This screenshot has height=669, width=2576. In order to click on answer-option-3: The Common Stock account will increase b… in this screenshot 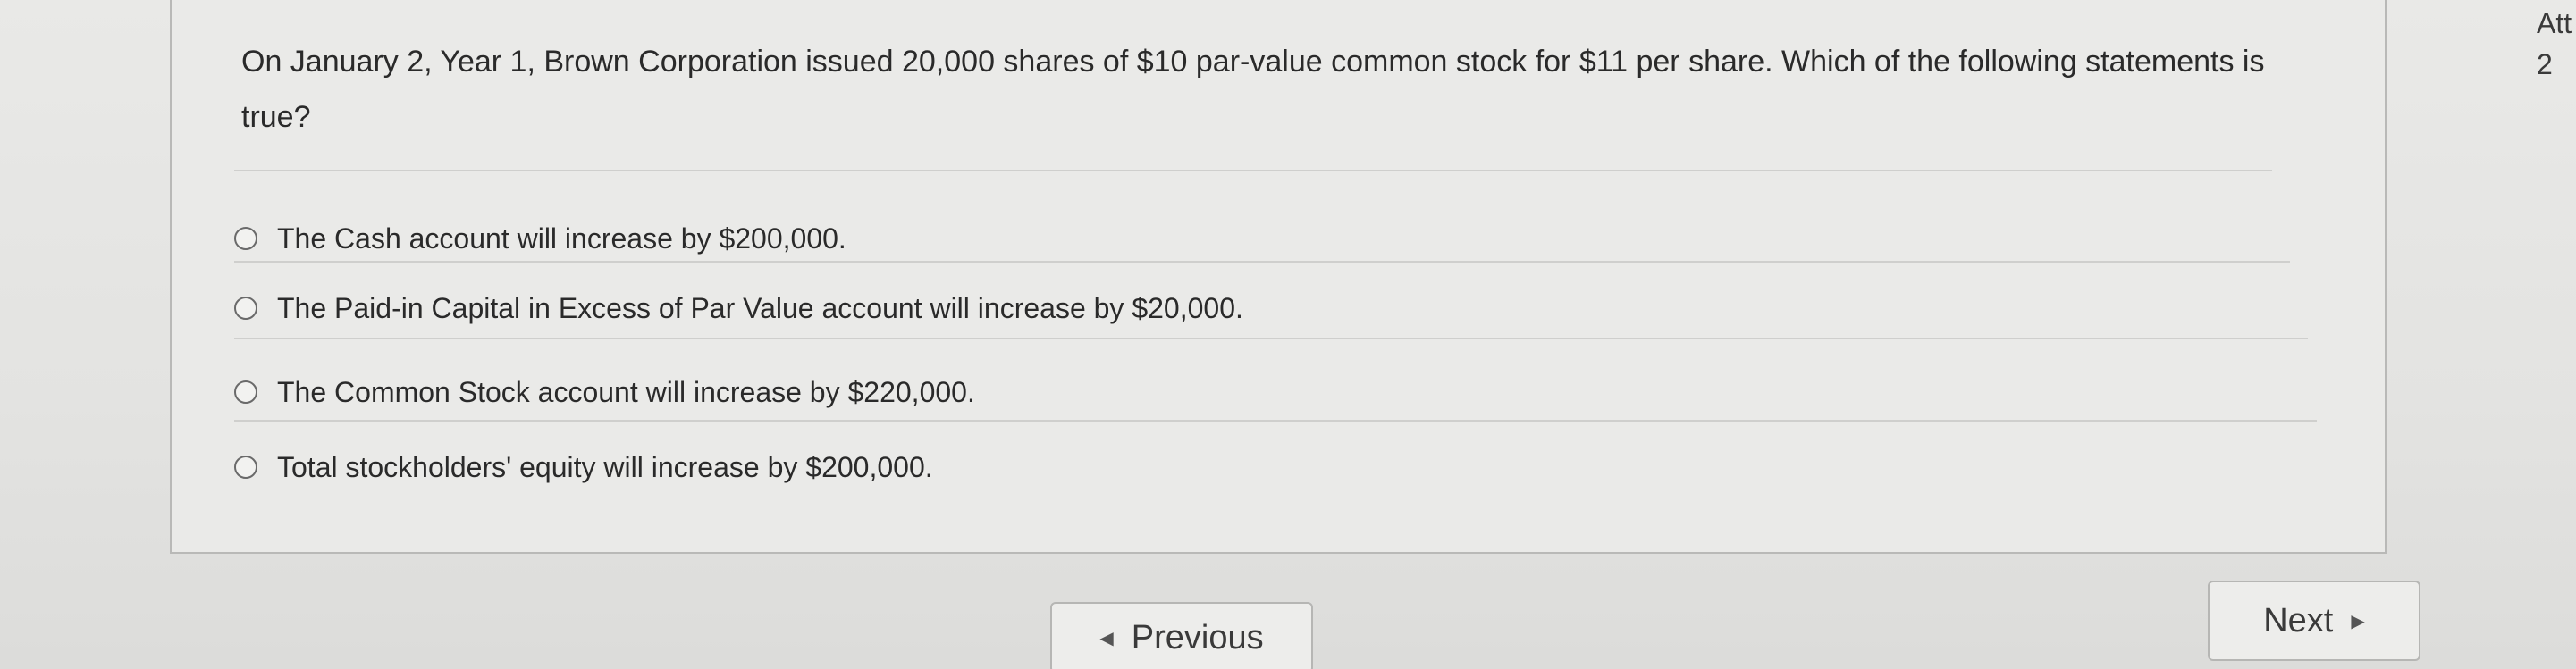, I will do `click(605, 392)`.